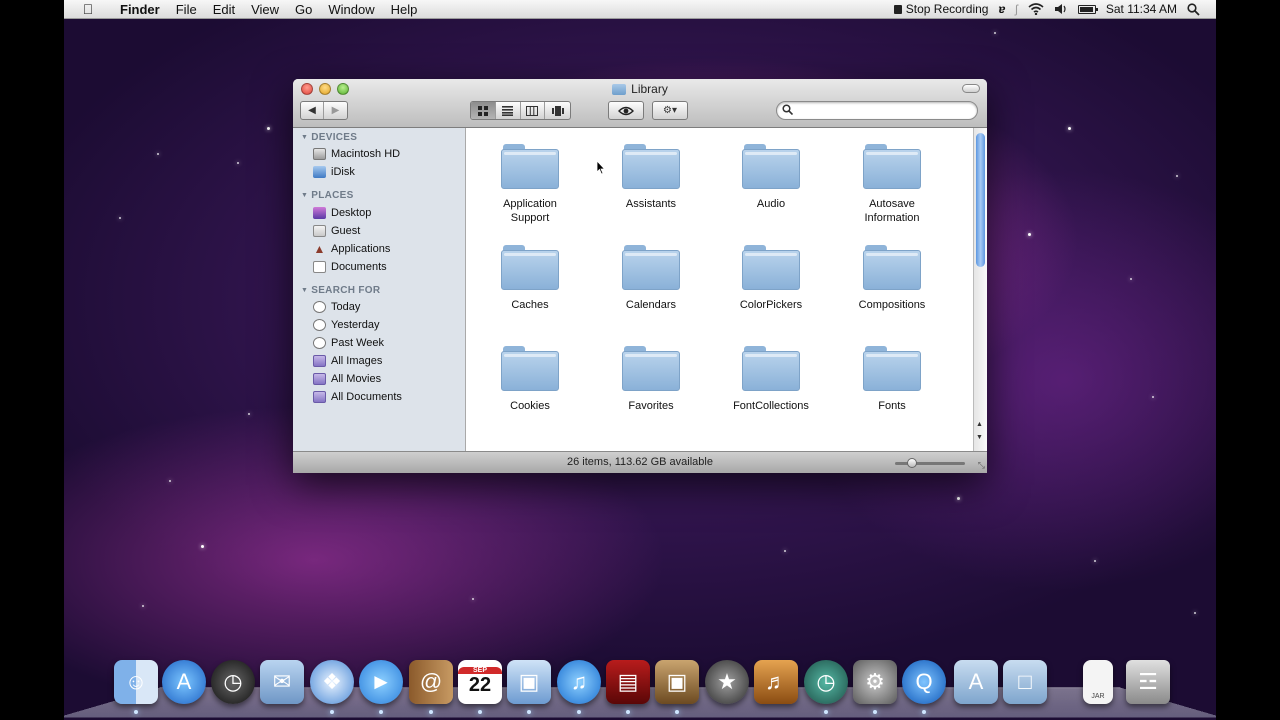 This screenshot has height=720, width=1280. I want to click on safari-icon: ❖, so click(332, 682).